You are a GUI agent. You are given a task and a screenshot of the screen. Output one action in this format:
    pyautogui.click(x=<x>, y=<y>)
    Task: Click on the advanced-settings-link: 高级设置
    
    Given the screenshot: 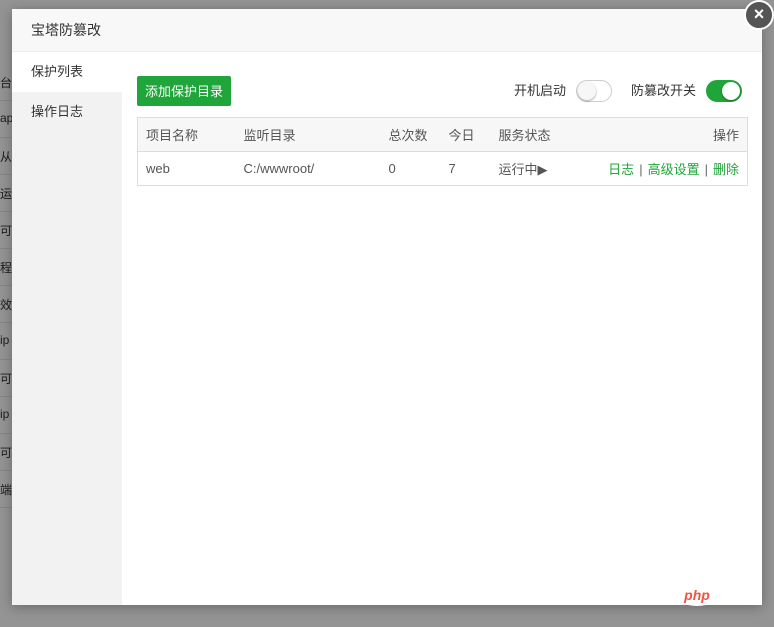 What is the action you would take?
    pyautogui.click(x=674, y=169)
    